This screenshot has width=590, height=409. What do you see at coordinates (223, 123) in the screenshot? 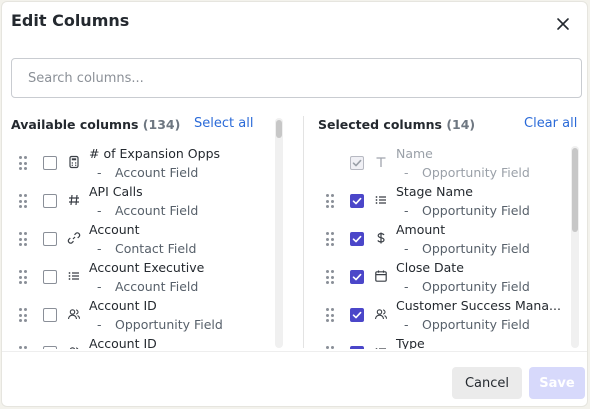
I see `select-all-link: Select all` at bounding box center [223, 123].